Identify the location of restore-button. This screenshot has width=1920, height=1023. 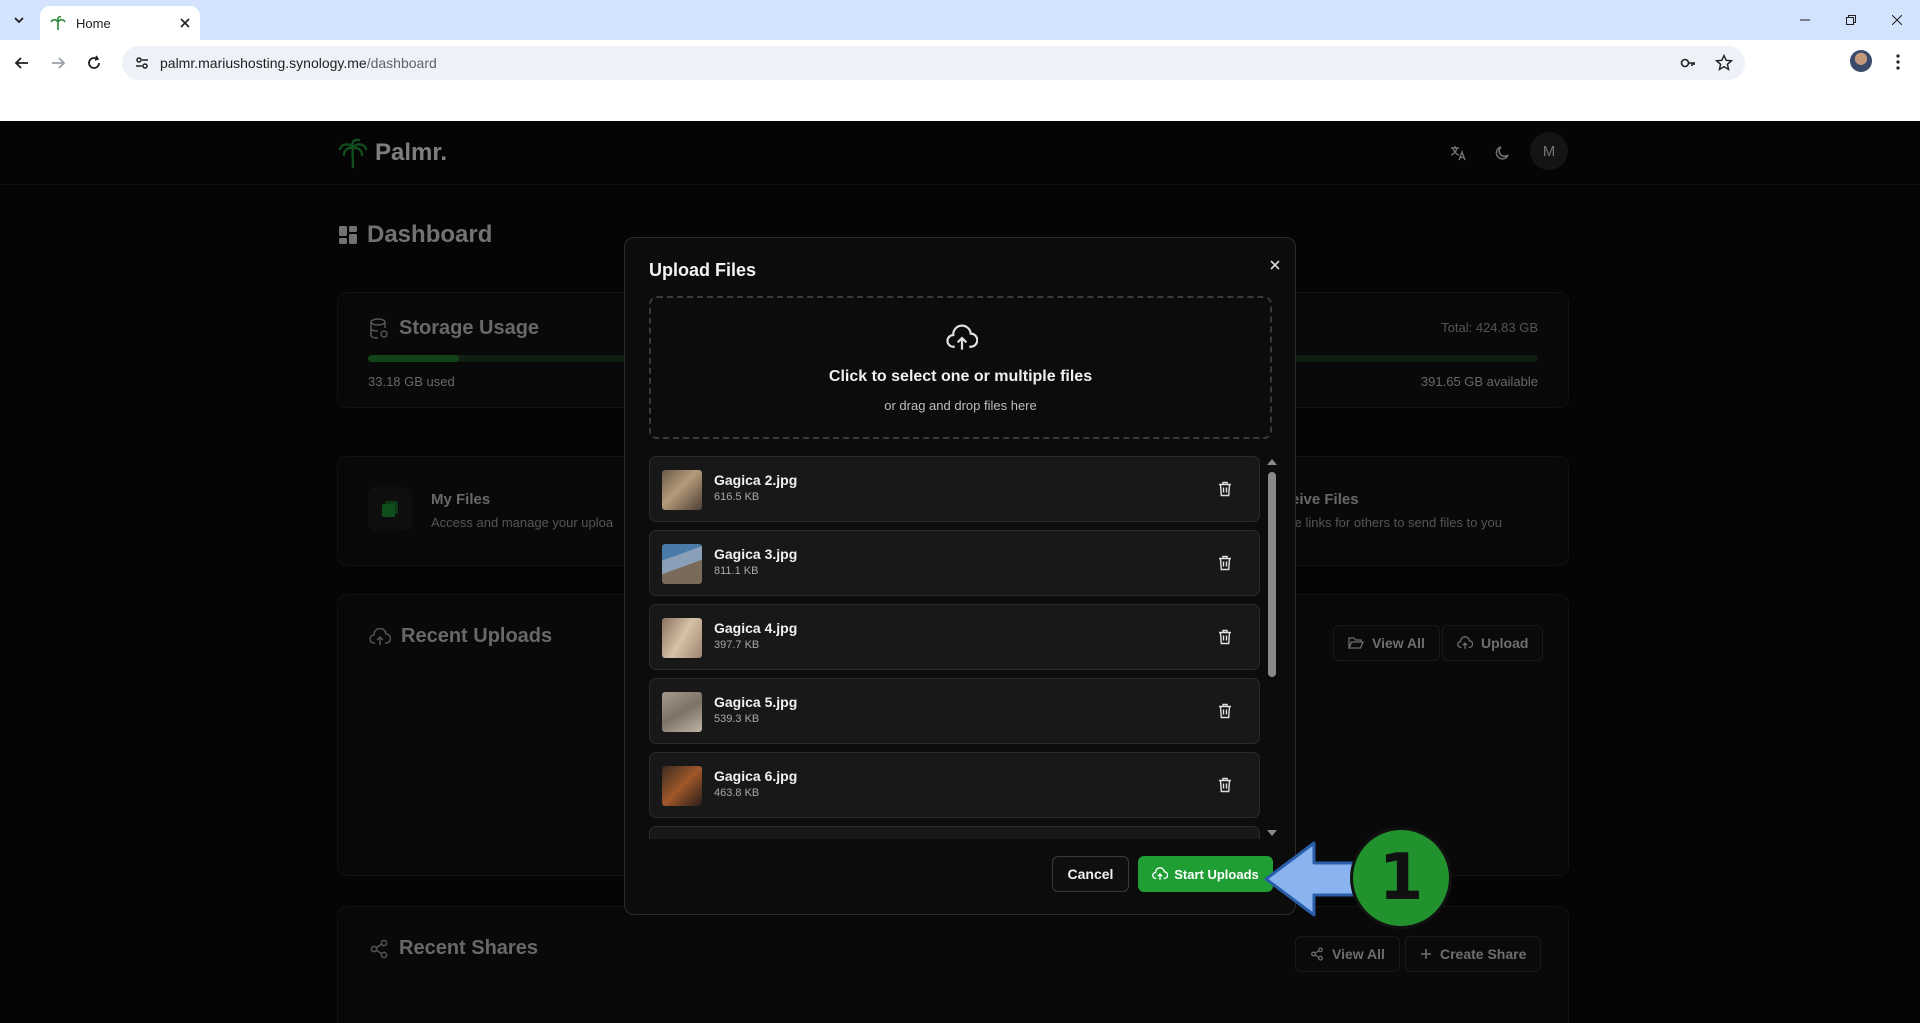
(1851, 20).